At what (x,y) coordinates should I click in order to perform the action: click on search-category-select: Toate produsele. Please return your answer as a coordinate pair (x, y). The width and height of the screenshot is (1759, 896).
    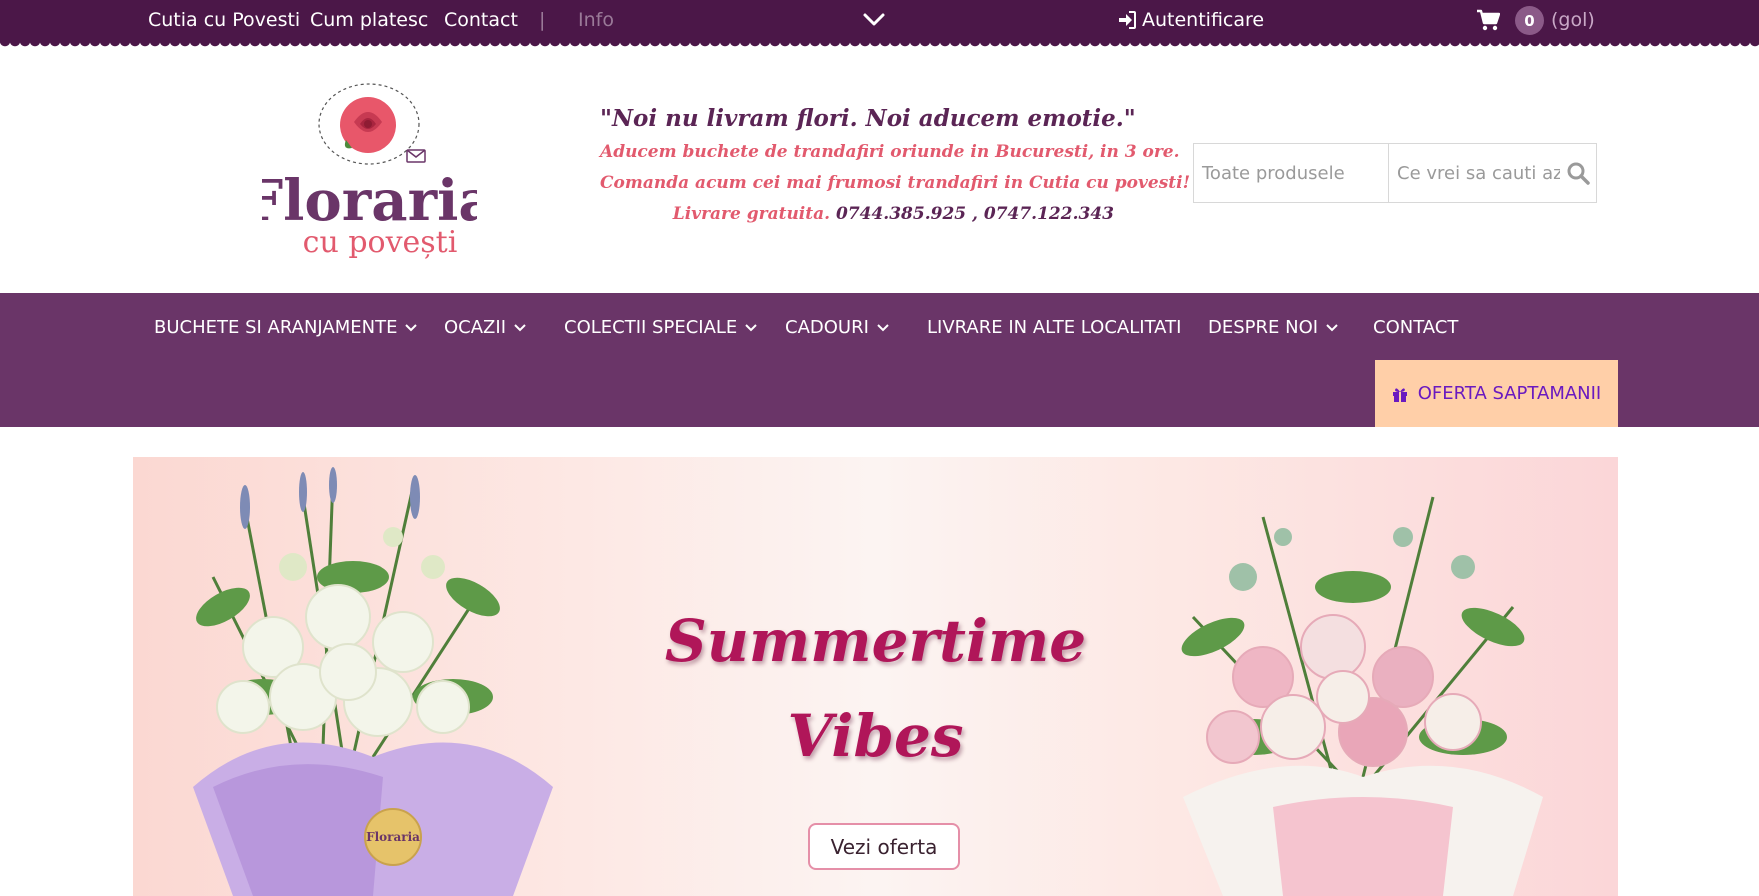
    Looking at the image, I should click on (1291, 173).